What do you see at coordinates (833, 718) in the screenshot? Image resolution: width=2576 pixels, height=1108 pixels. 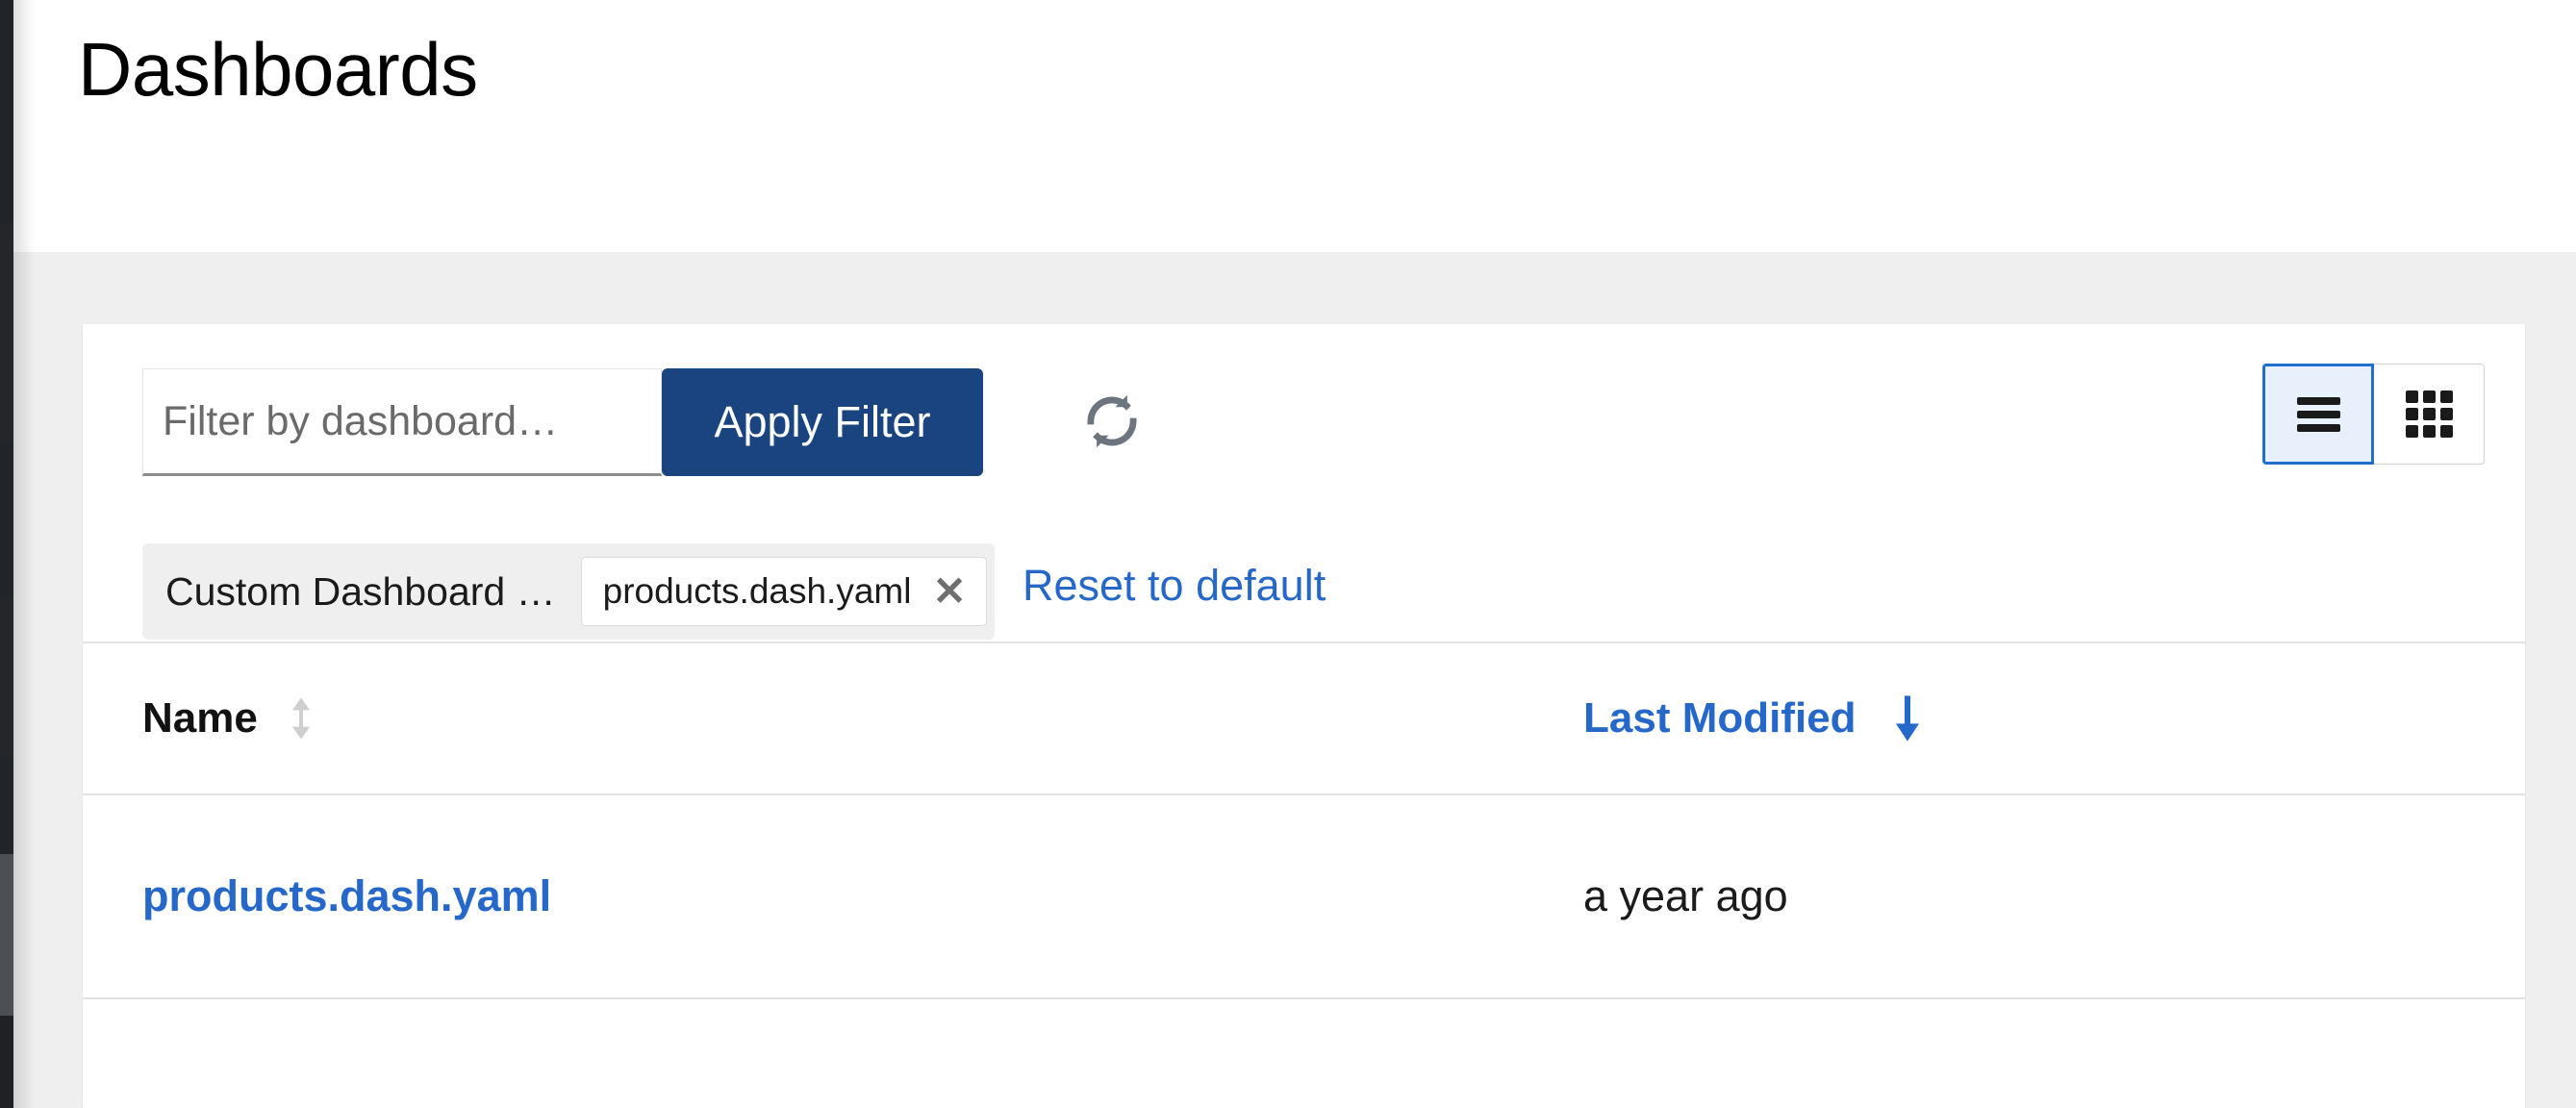 I see `column-header-name: Name` at bounding box center [833, 718].